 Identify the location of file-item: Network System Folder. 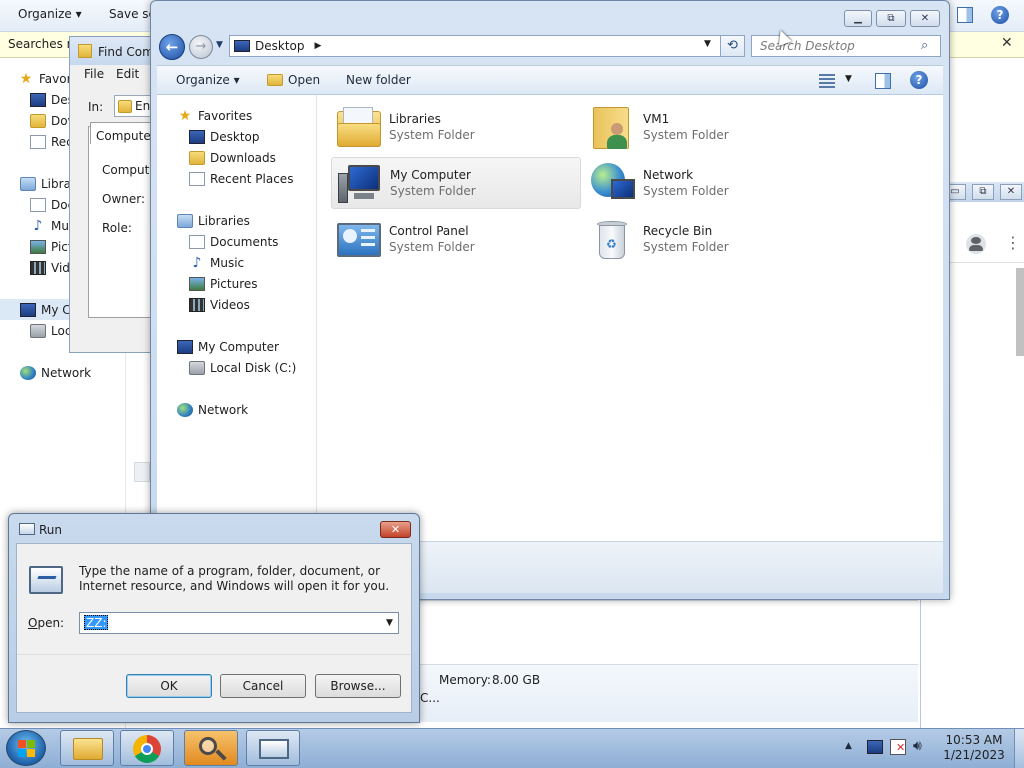
(704, 183).